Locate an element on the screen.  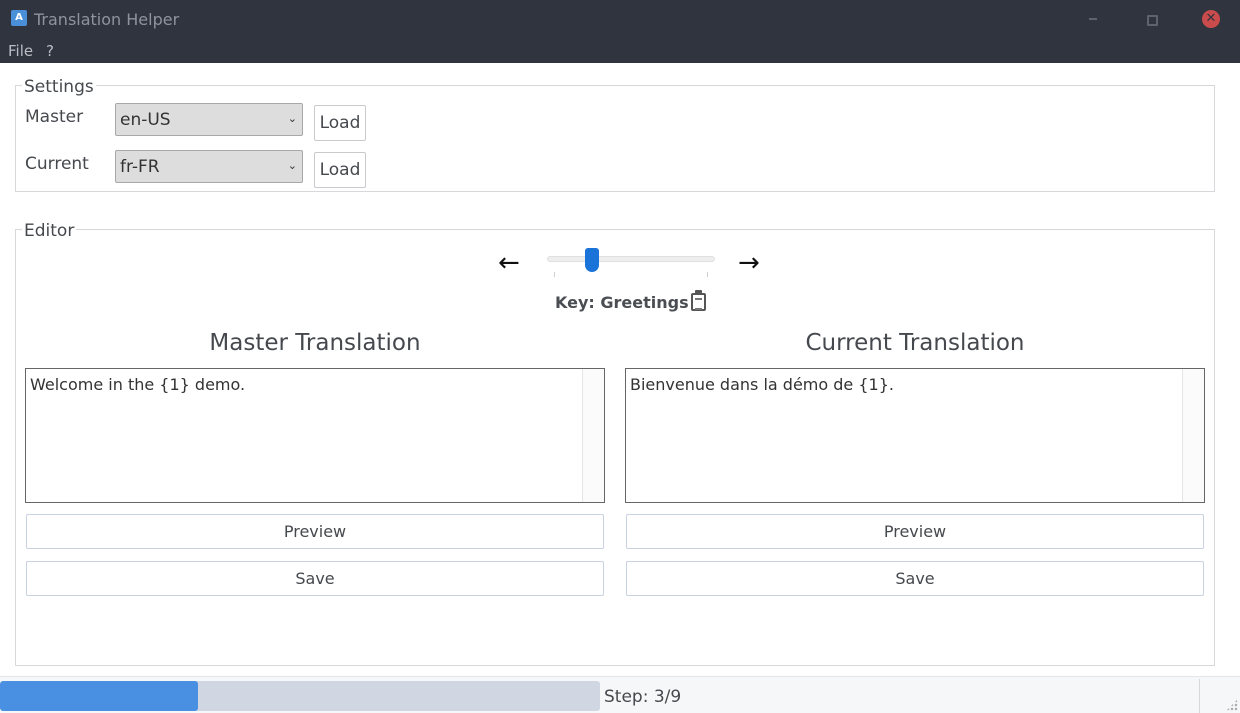
title-bar: A Translation Helper ✕ is located at coordinates (620, 20).